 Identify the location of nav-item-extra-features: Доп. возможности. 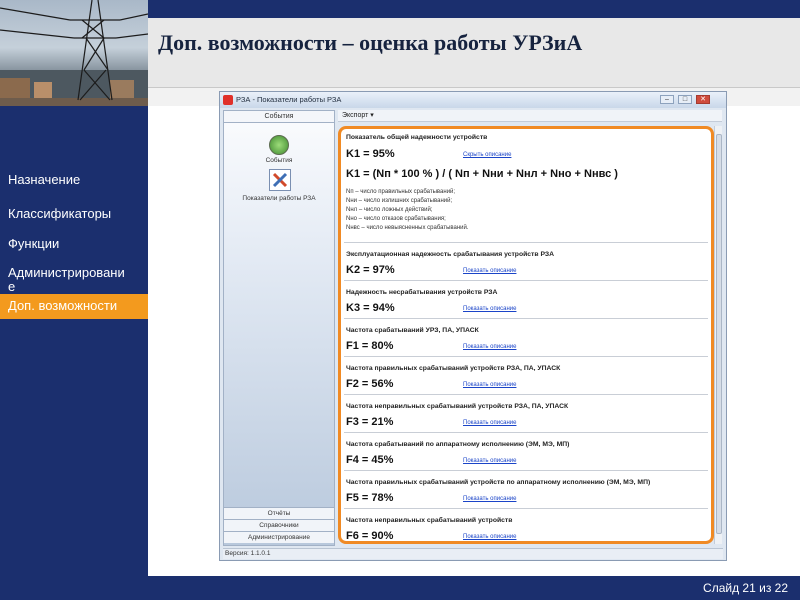
(74, 306).